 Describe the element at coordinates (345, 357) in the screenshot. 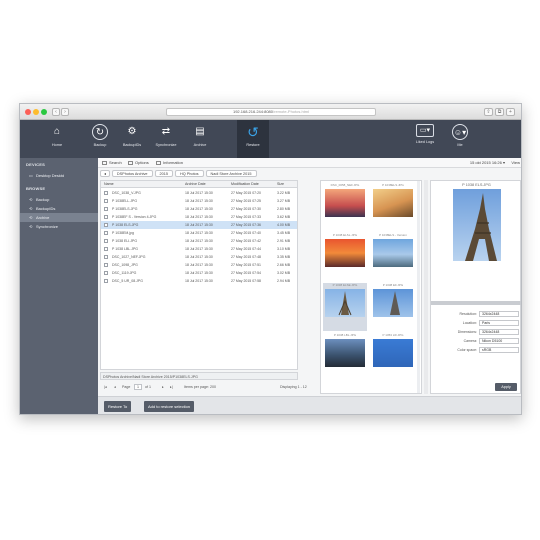

I see `thumbnail: P 1038 LBL.JPG` at that location.